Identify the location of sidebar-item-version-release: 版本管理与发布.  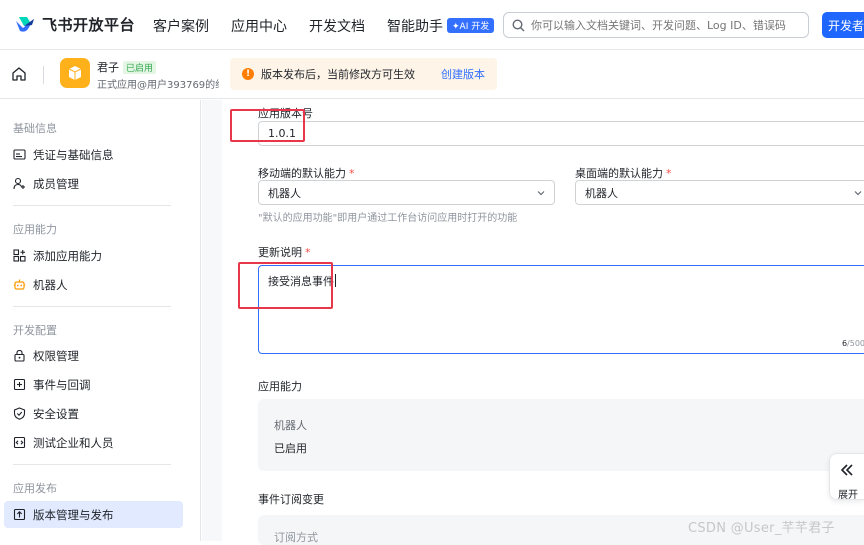
(93, 514).